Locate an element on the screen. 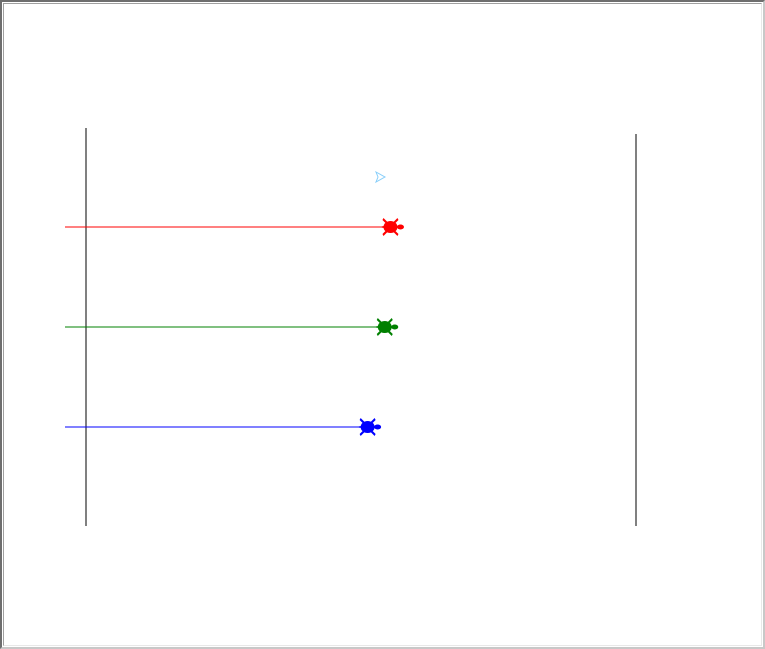 This screenshot has height=649, width=765. turtle-green-icon is located at coordinates (386, 327).